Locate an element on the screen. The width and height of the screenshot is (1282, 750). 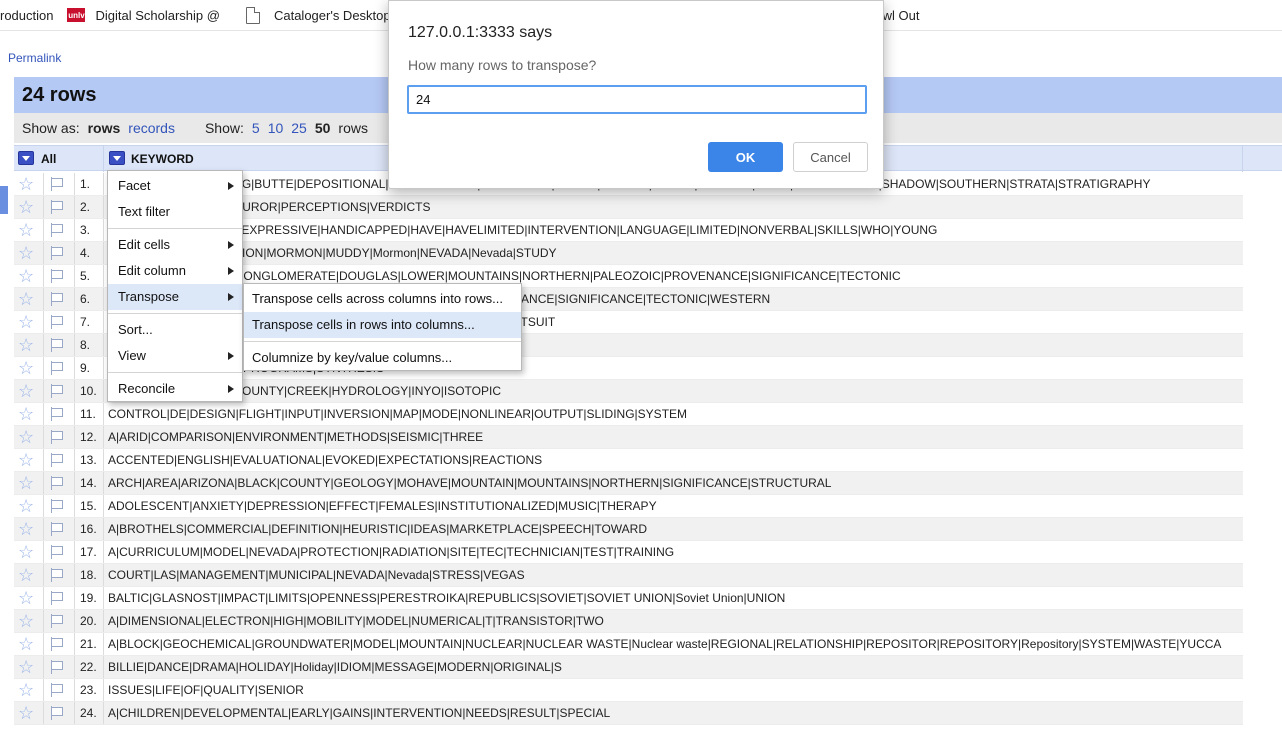
bookmark-owl-out: wl Out is located at coordinates (901, 15).